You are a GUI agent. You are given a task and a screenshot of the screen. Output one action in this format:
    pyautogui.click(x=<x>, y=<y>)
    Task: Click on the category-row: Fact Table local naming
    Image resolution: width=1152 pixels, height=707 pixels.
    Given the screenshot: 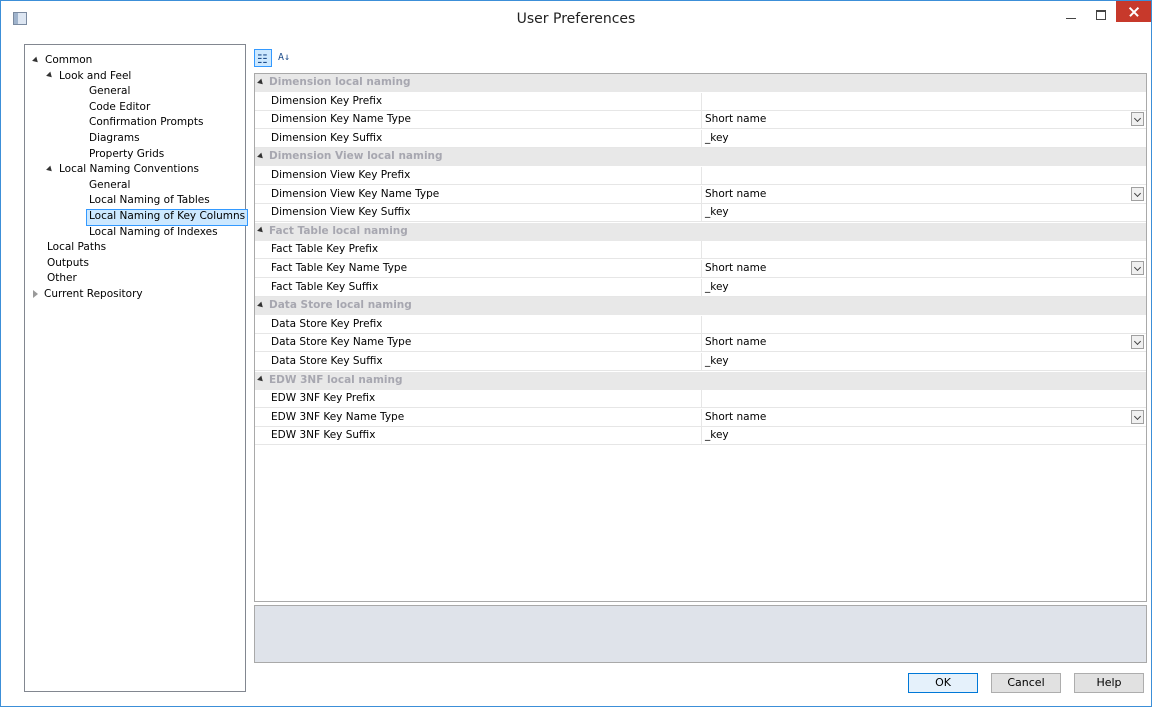 What is the action you would take?
    pyautogui.click(x=700, y=231)
    